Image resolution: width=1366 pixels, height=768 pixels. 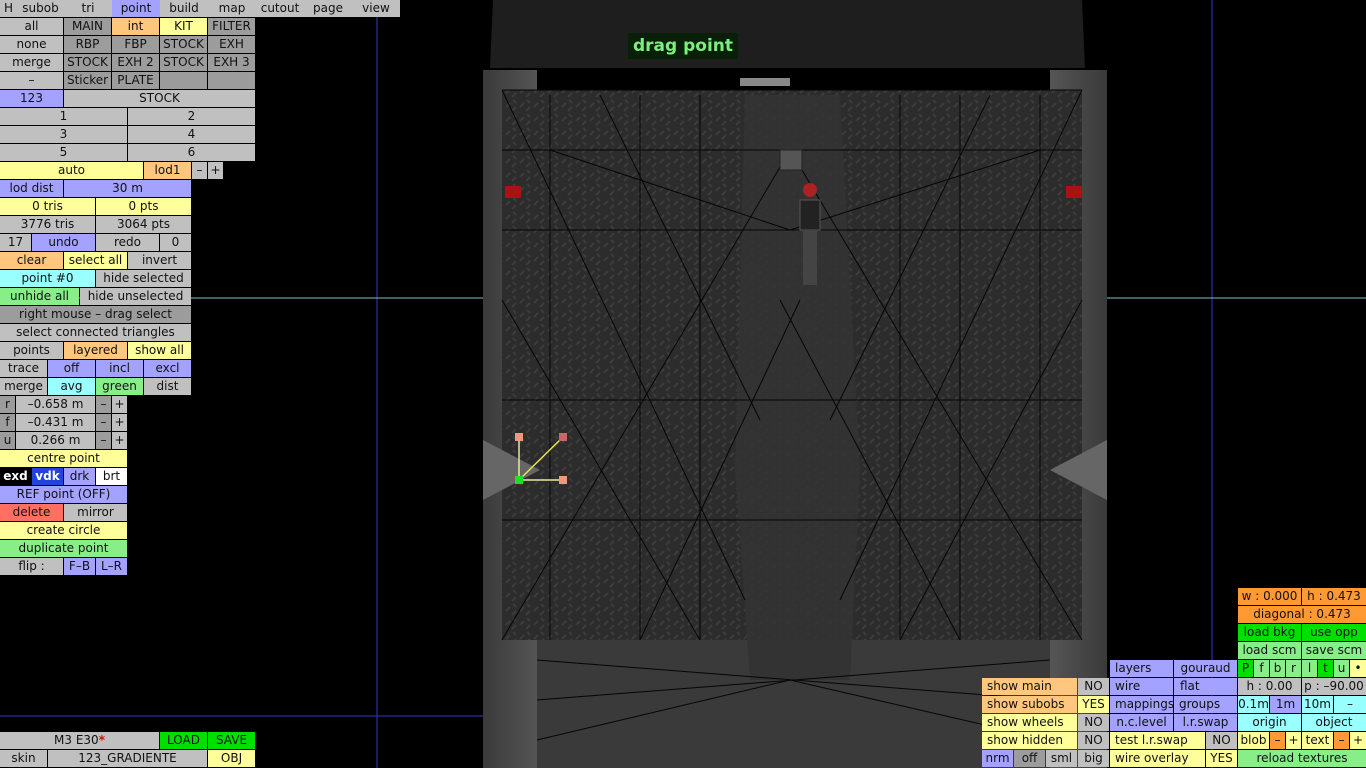 I want to click on coord-u-value: 0.266 m, so click(x=55, y=440).